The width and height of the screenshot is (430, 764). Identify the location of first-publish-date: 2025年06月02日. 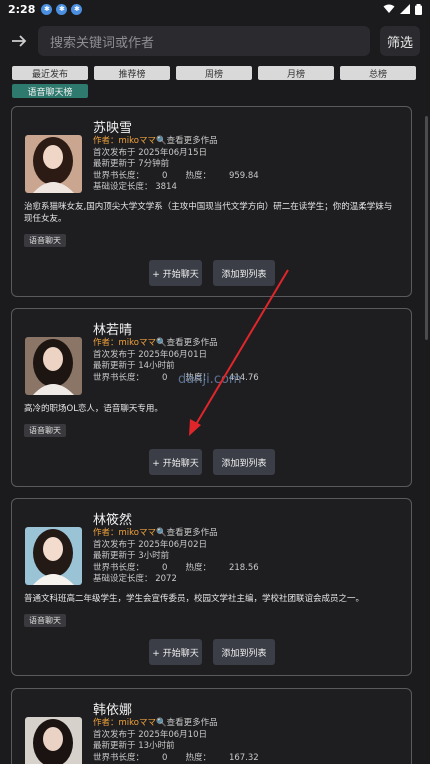
(172, 544).